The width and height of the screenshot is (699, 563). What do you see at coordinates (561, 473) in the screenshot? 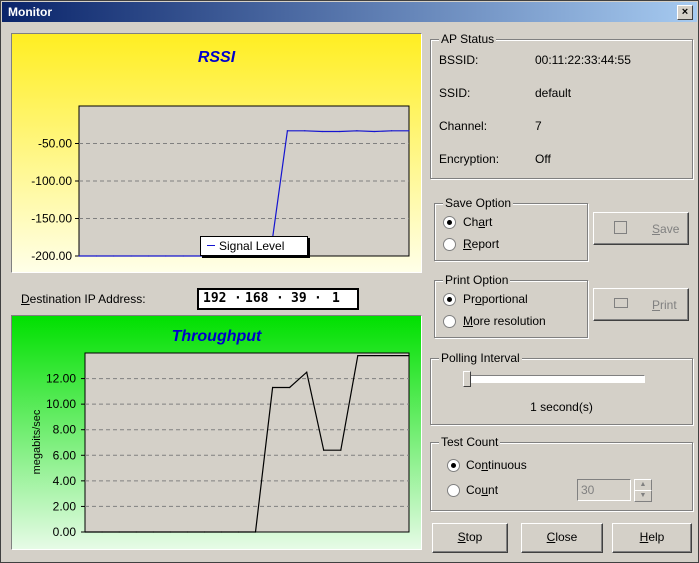
I see `test-count-group: Test Count Continuous Count 30 ▲ ▼` at bounding box center [561, 473].